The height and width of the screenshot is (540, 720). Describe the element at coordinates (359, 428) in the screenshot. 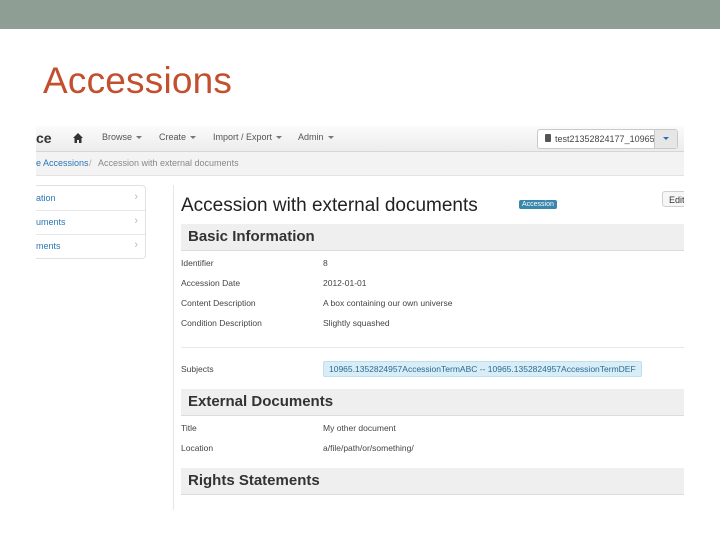

I see `field-value: My other document` at that location.